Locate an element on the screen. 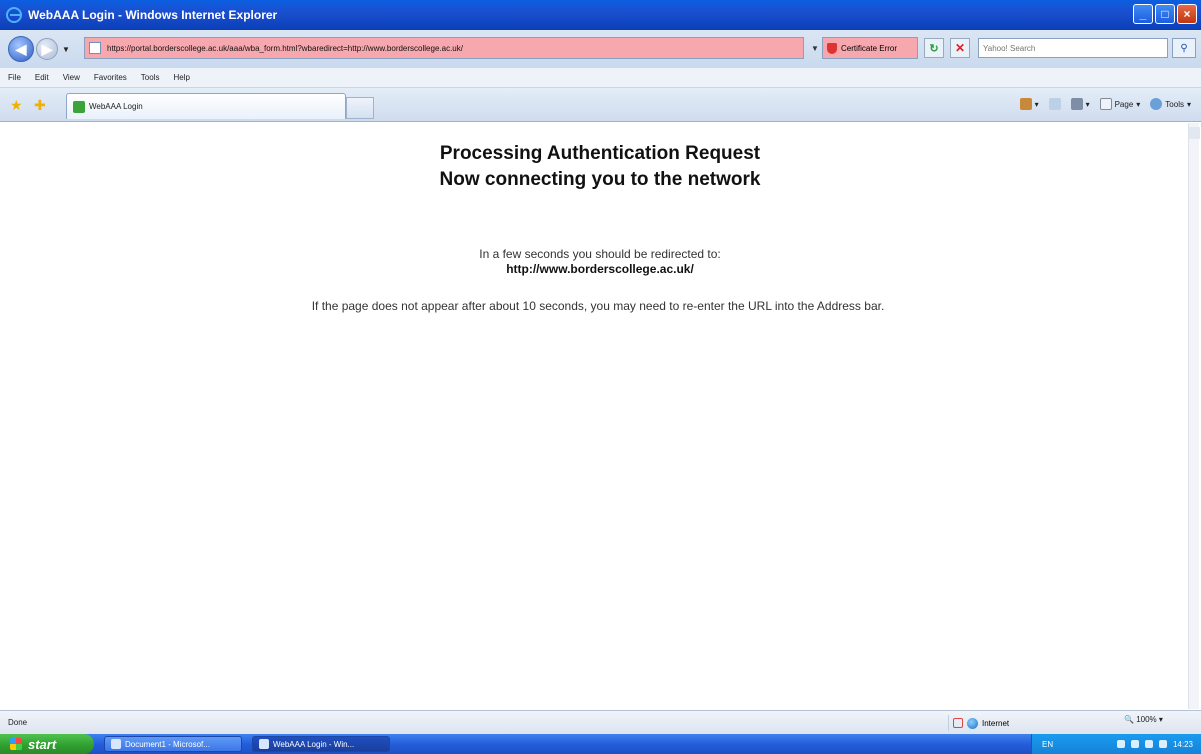  command-bar: ▾ ▾ Page ▾ Tools ▾ is located at coordinates (1105, 104).